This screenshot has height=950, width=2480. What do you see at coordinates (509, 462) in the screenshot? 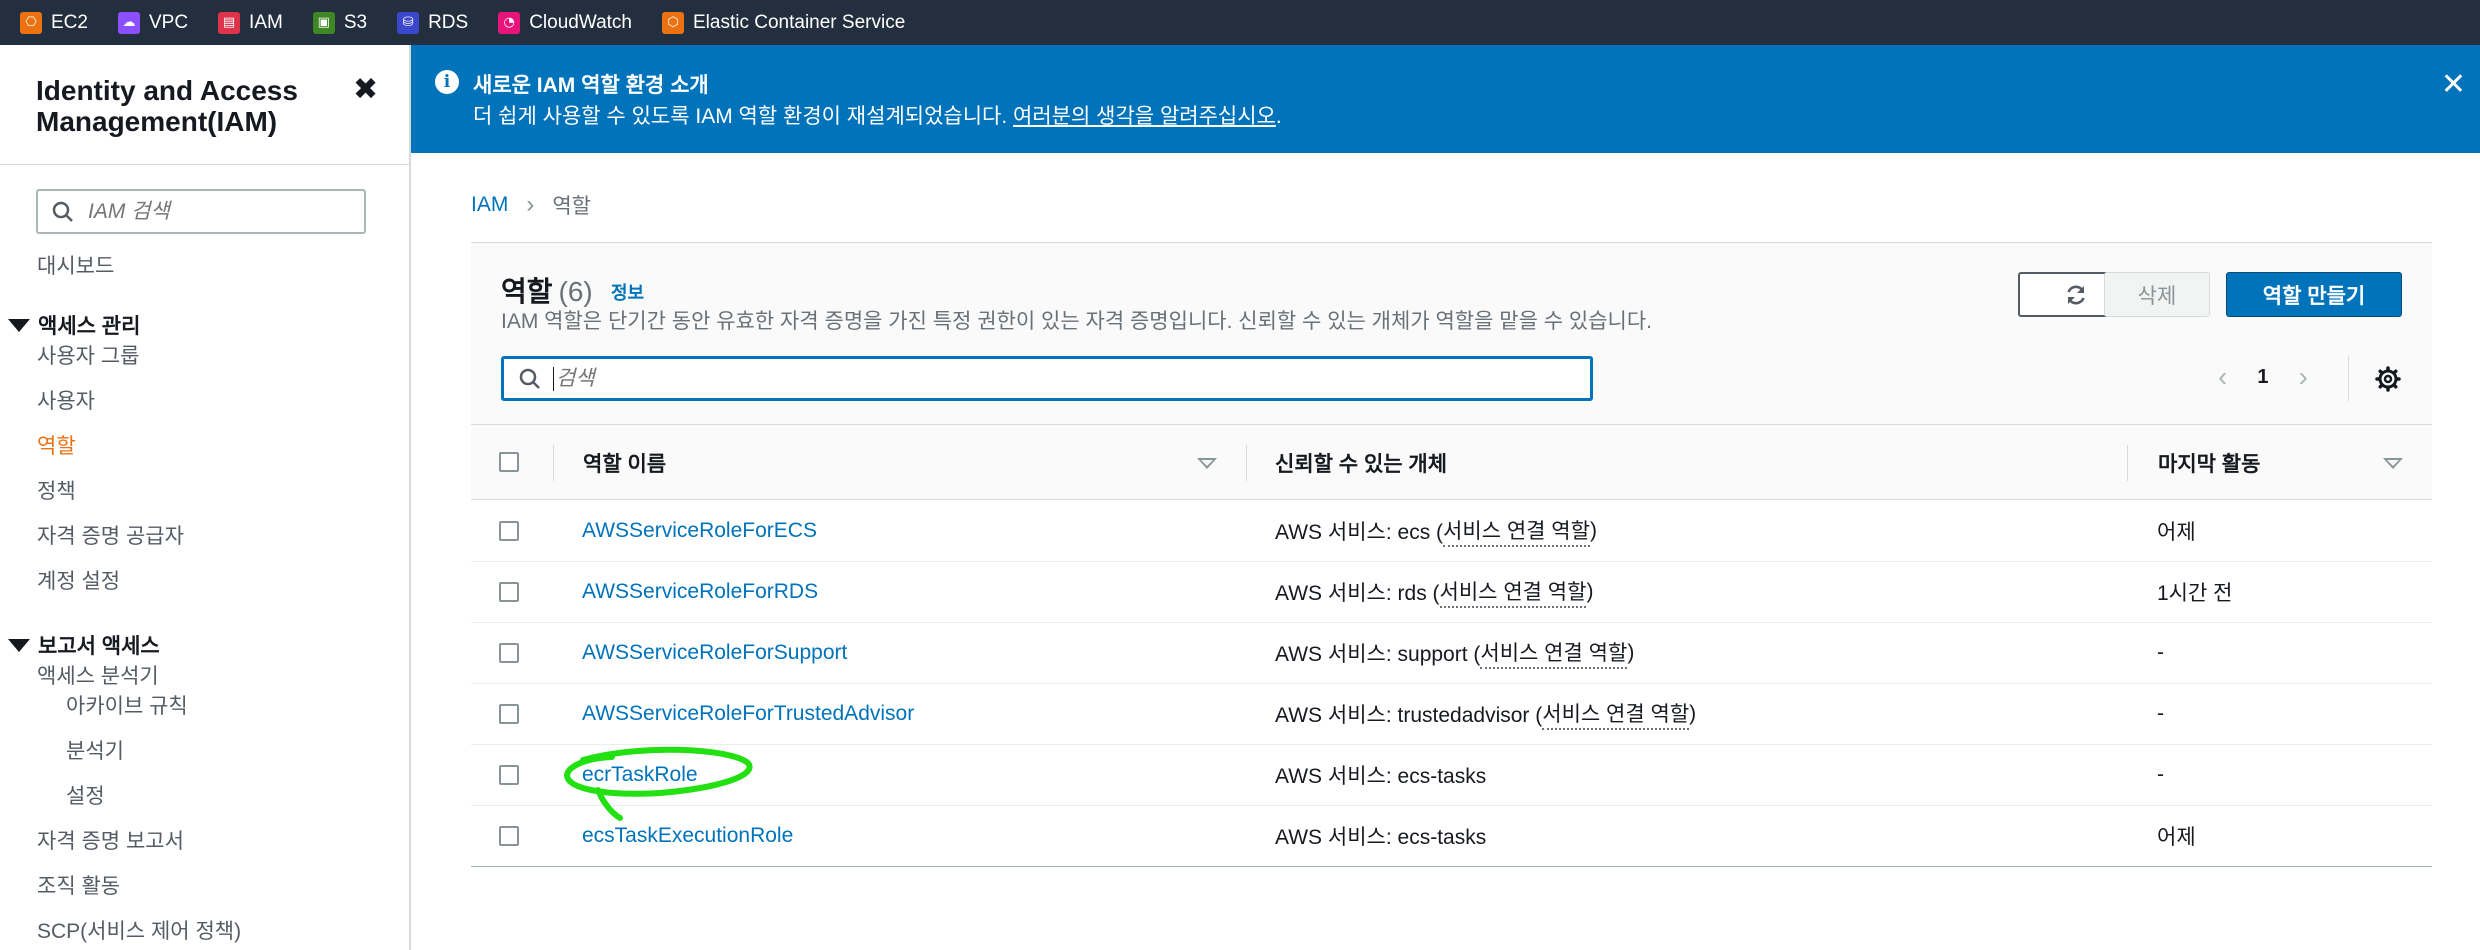
I see `select-all-checkbox` at bounding box center [509, 462].